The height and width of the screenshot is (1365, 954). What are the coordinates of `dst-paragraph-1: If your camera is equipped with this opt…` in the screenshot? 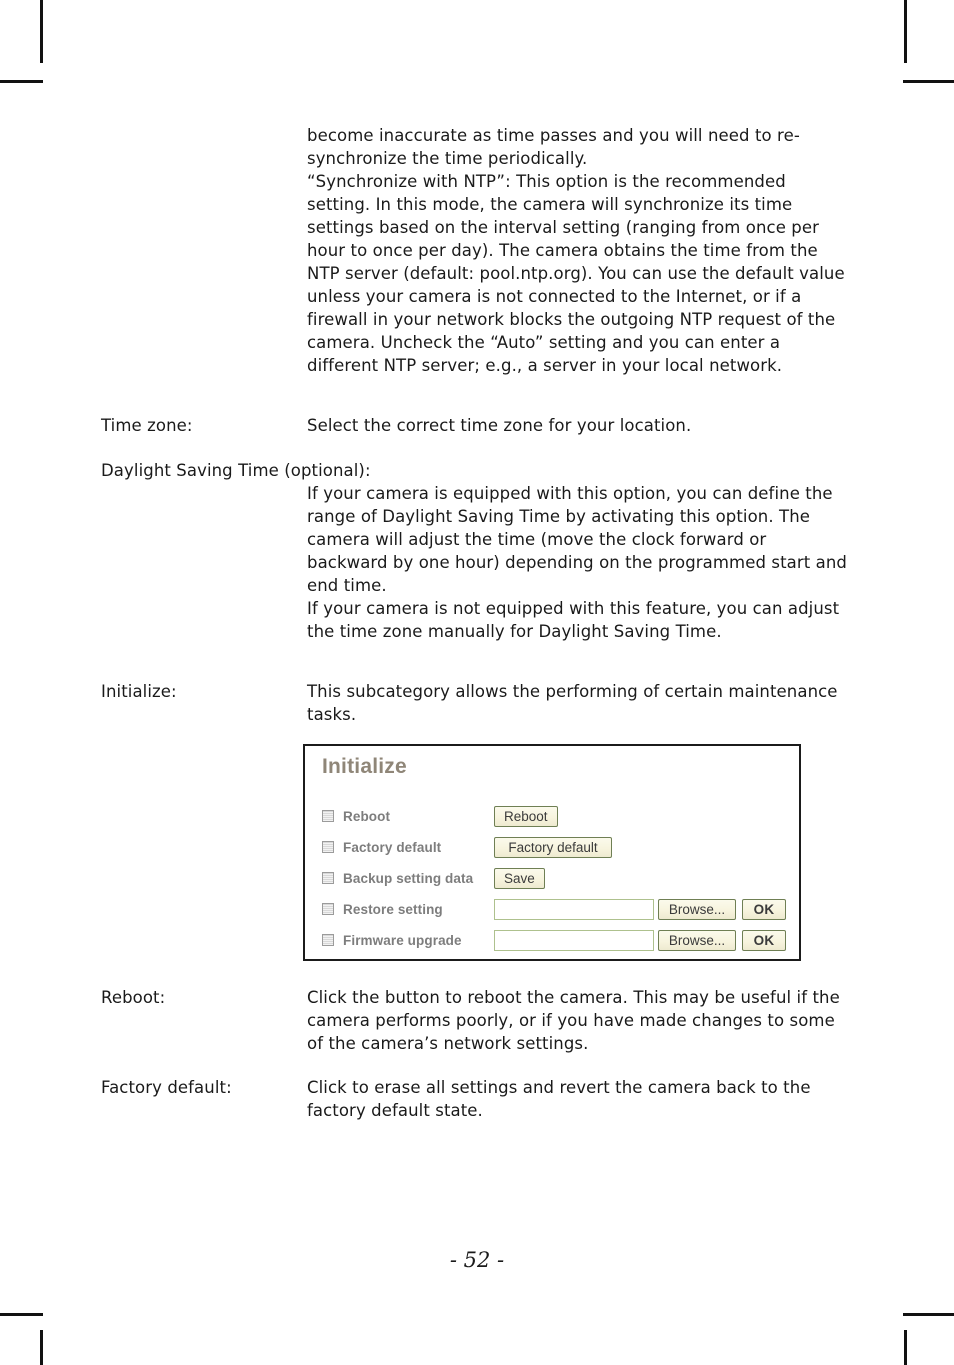 It's located at (577, 539).